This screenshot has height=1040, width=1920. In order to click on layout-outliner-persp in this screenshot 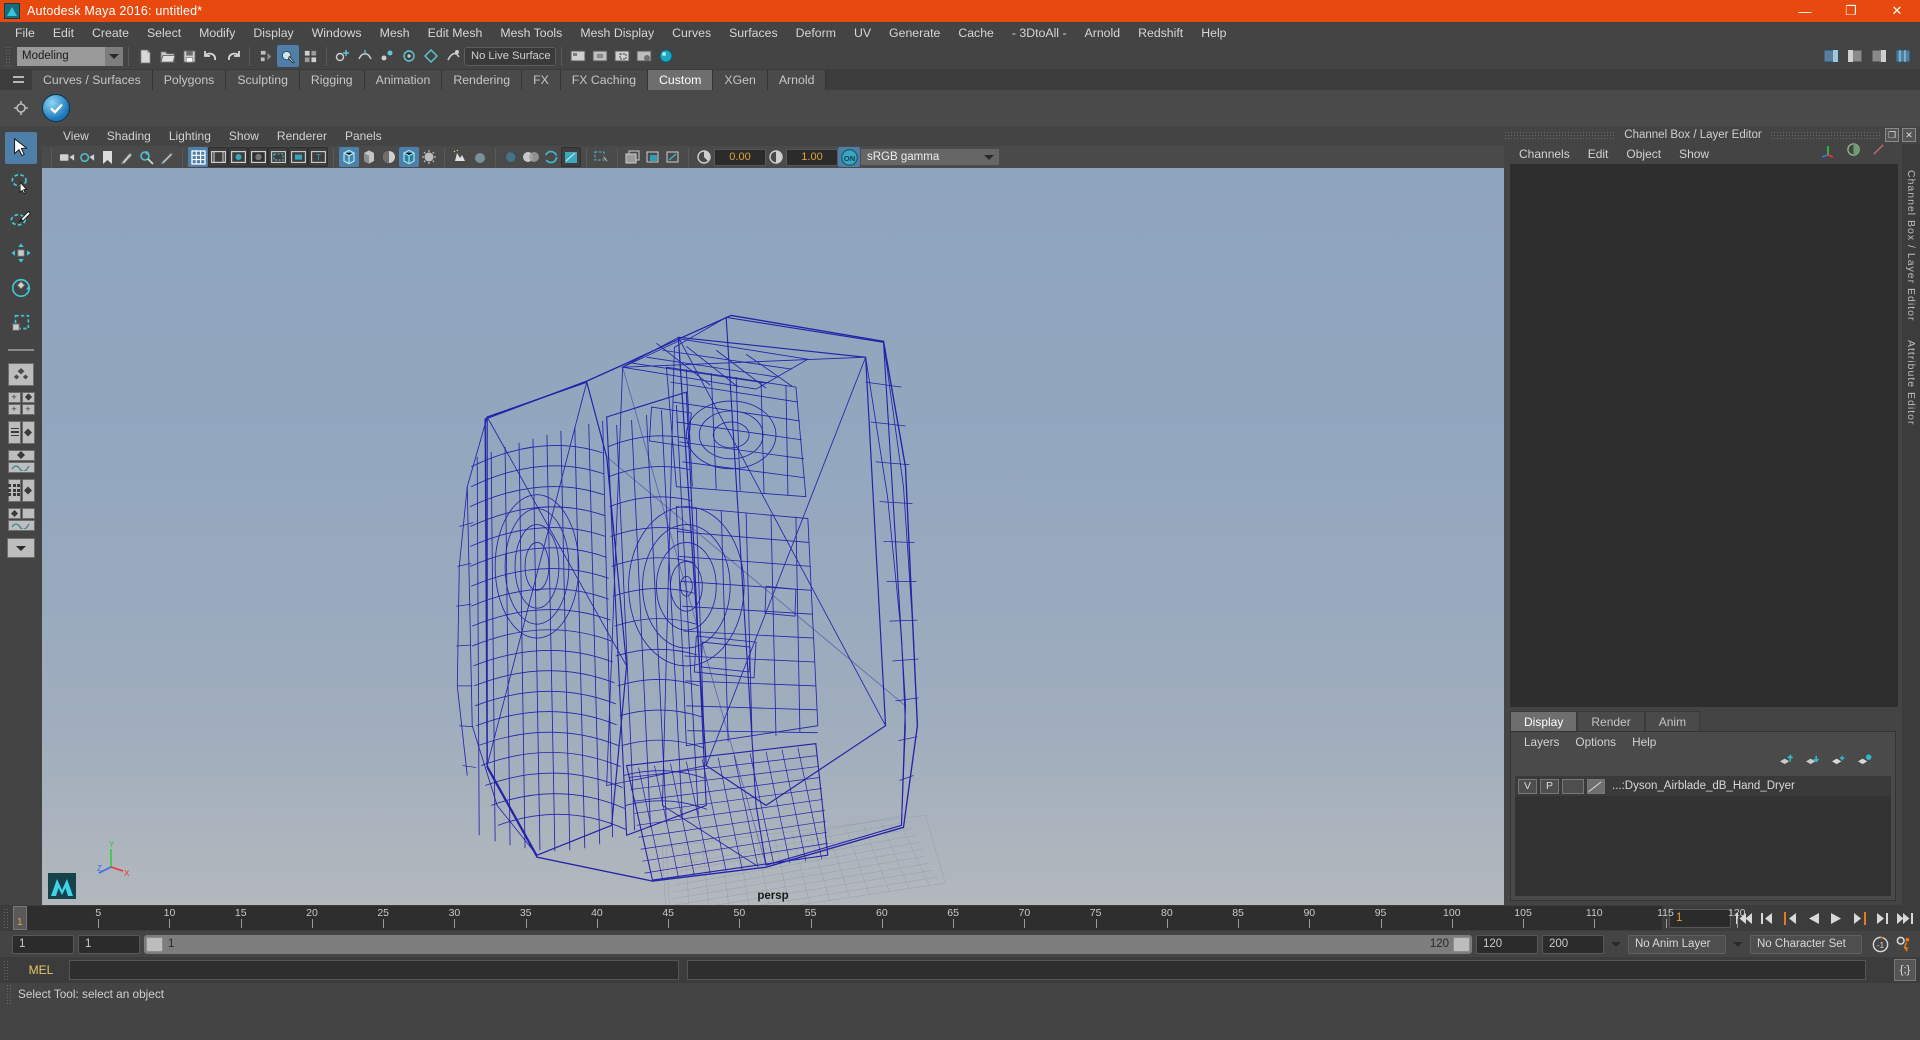, I will do `click(21, 432)`.